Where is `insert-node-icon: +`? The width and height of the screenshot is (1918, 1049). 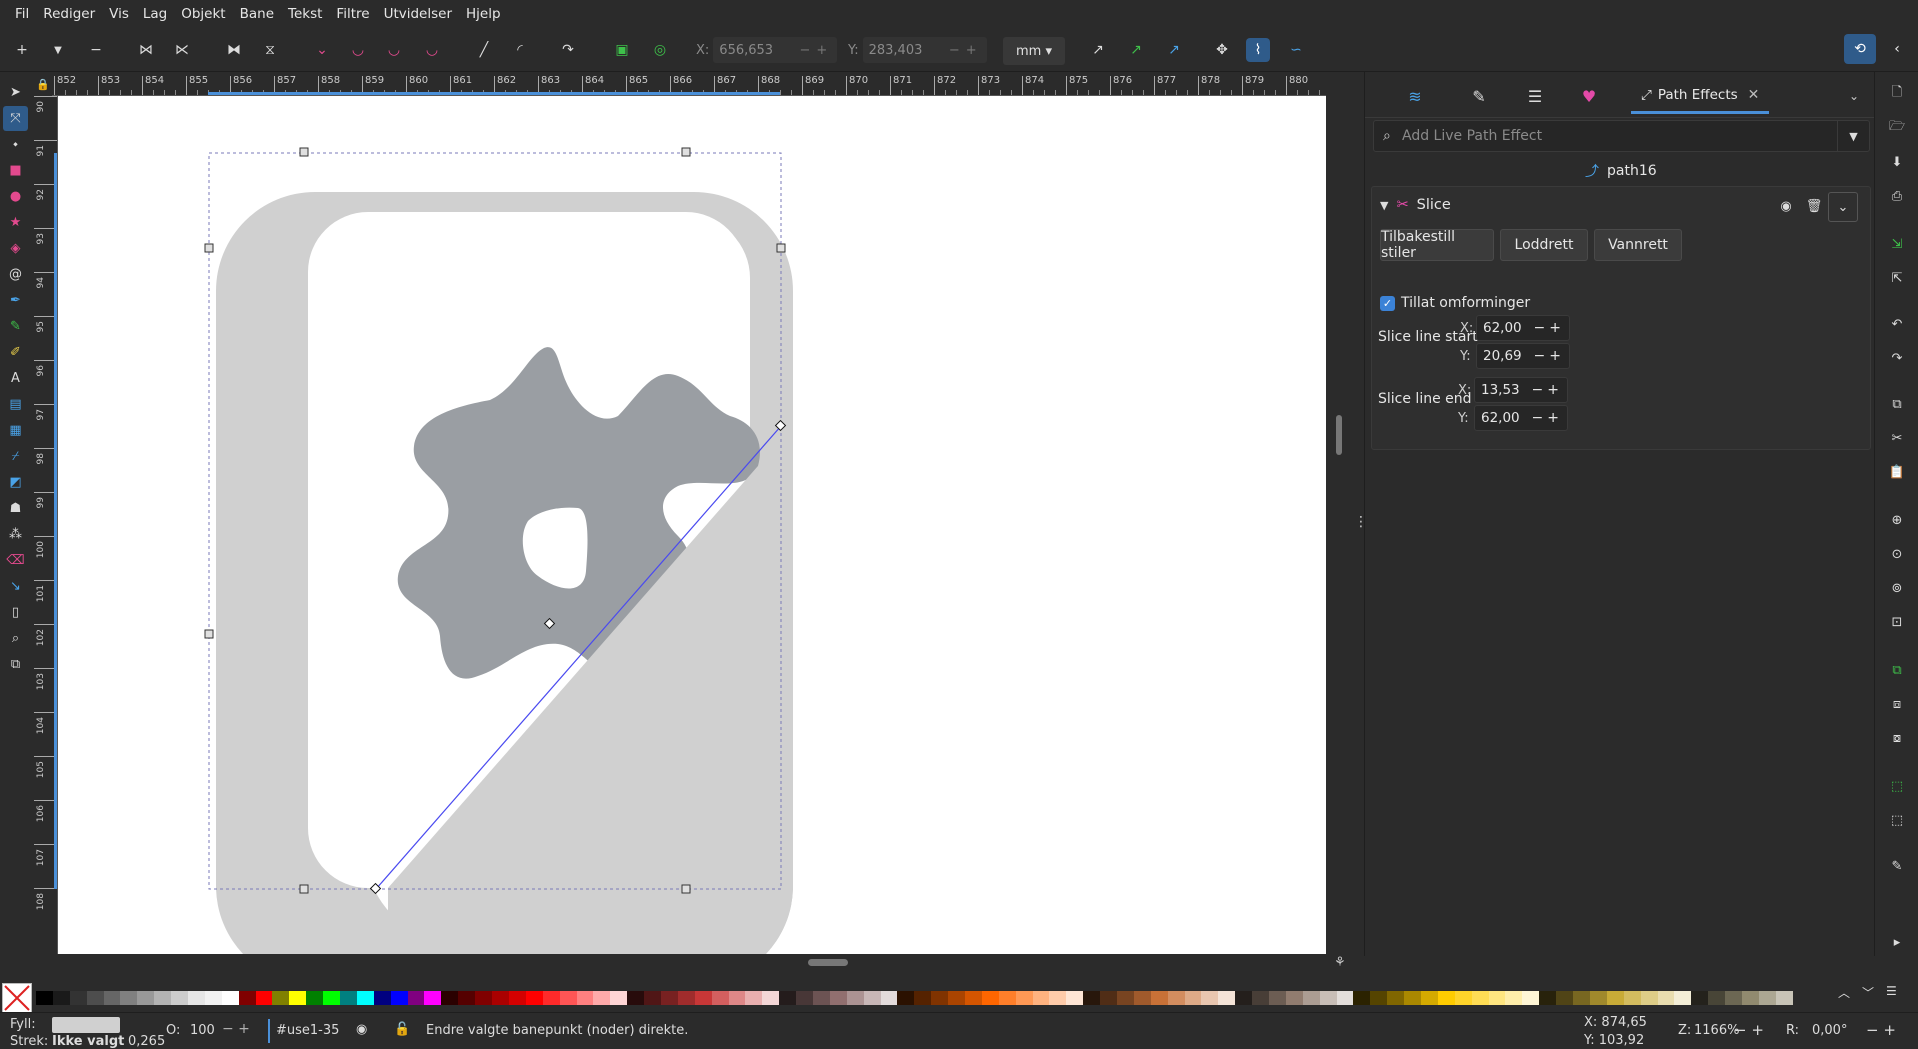
insert-node-icon: + is located at coordinates (22, 50).